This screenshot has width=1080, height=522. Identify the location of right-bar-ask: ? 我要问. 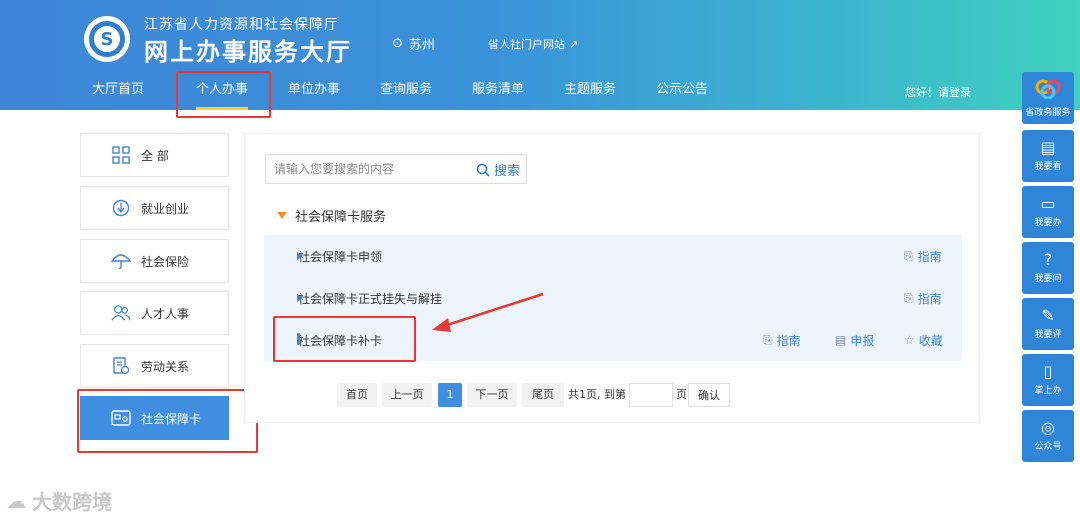
(1048, 268).